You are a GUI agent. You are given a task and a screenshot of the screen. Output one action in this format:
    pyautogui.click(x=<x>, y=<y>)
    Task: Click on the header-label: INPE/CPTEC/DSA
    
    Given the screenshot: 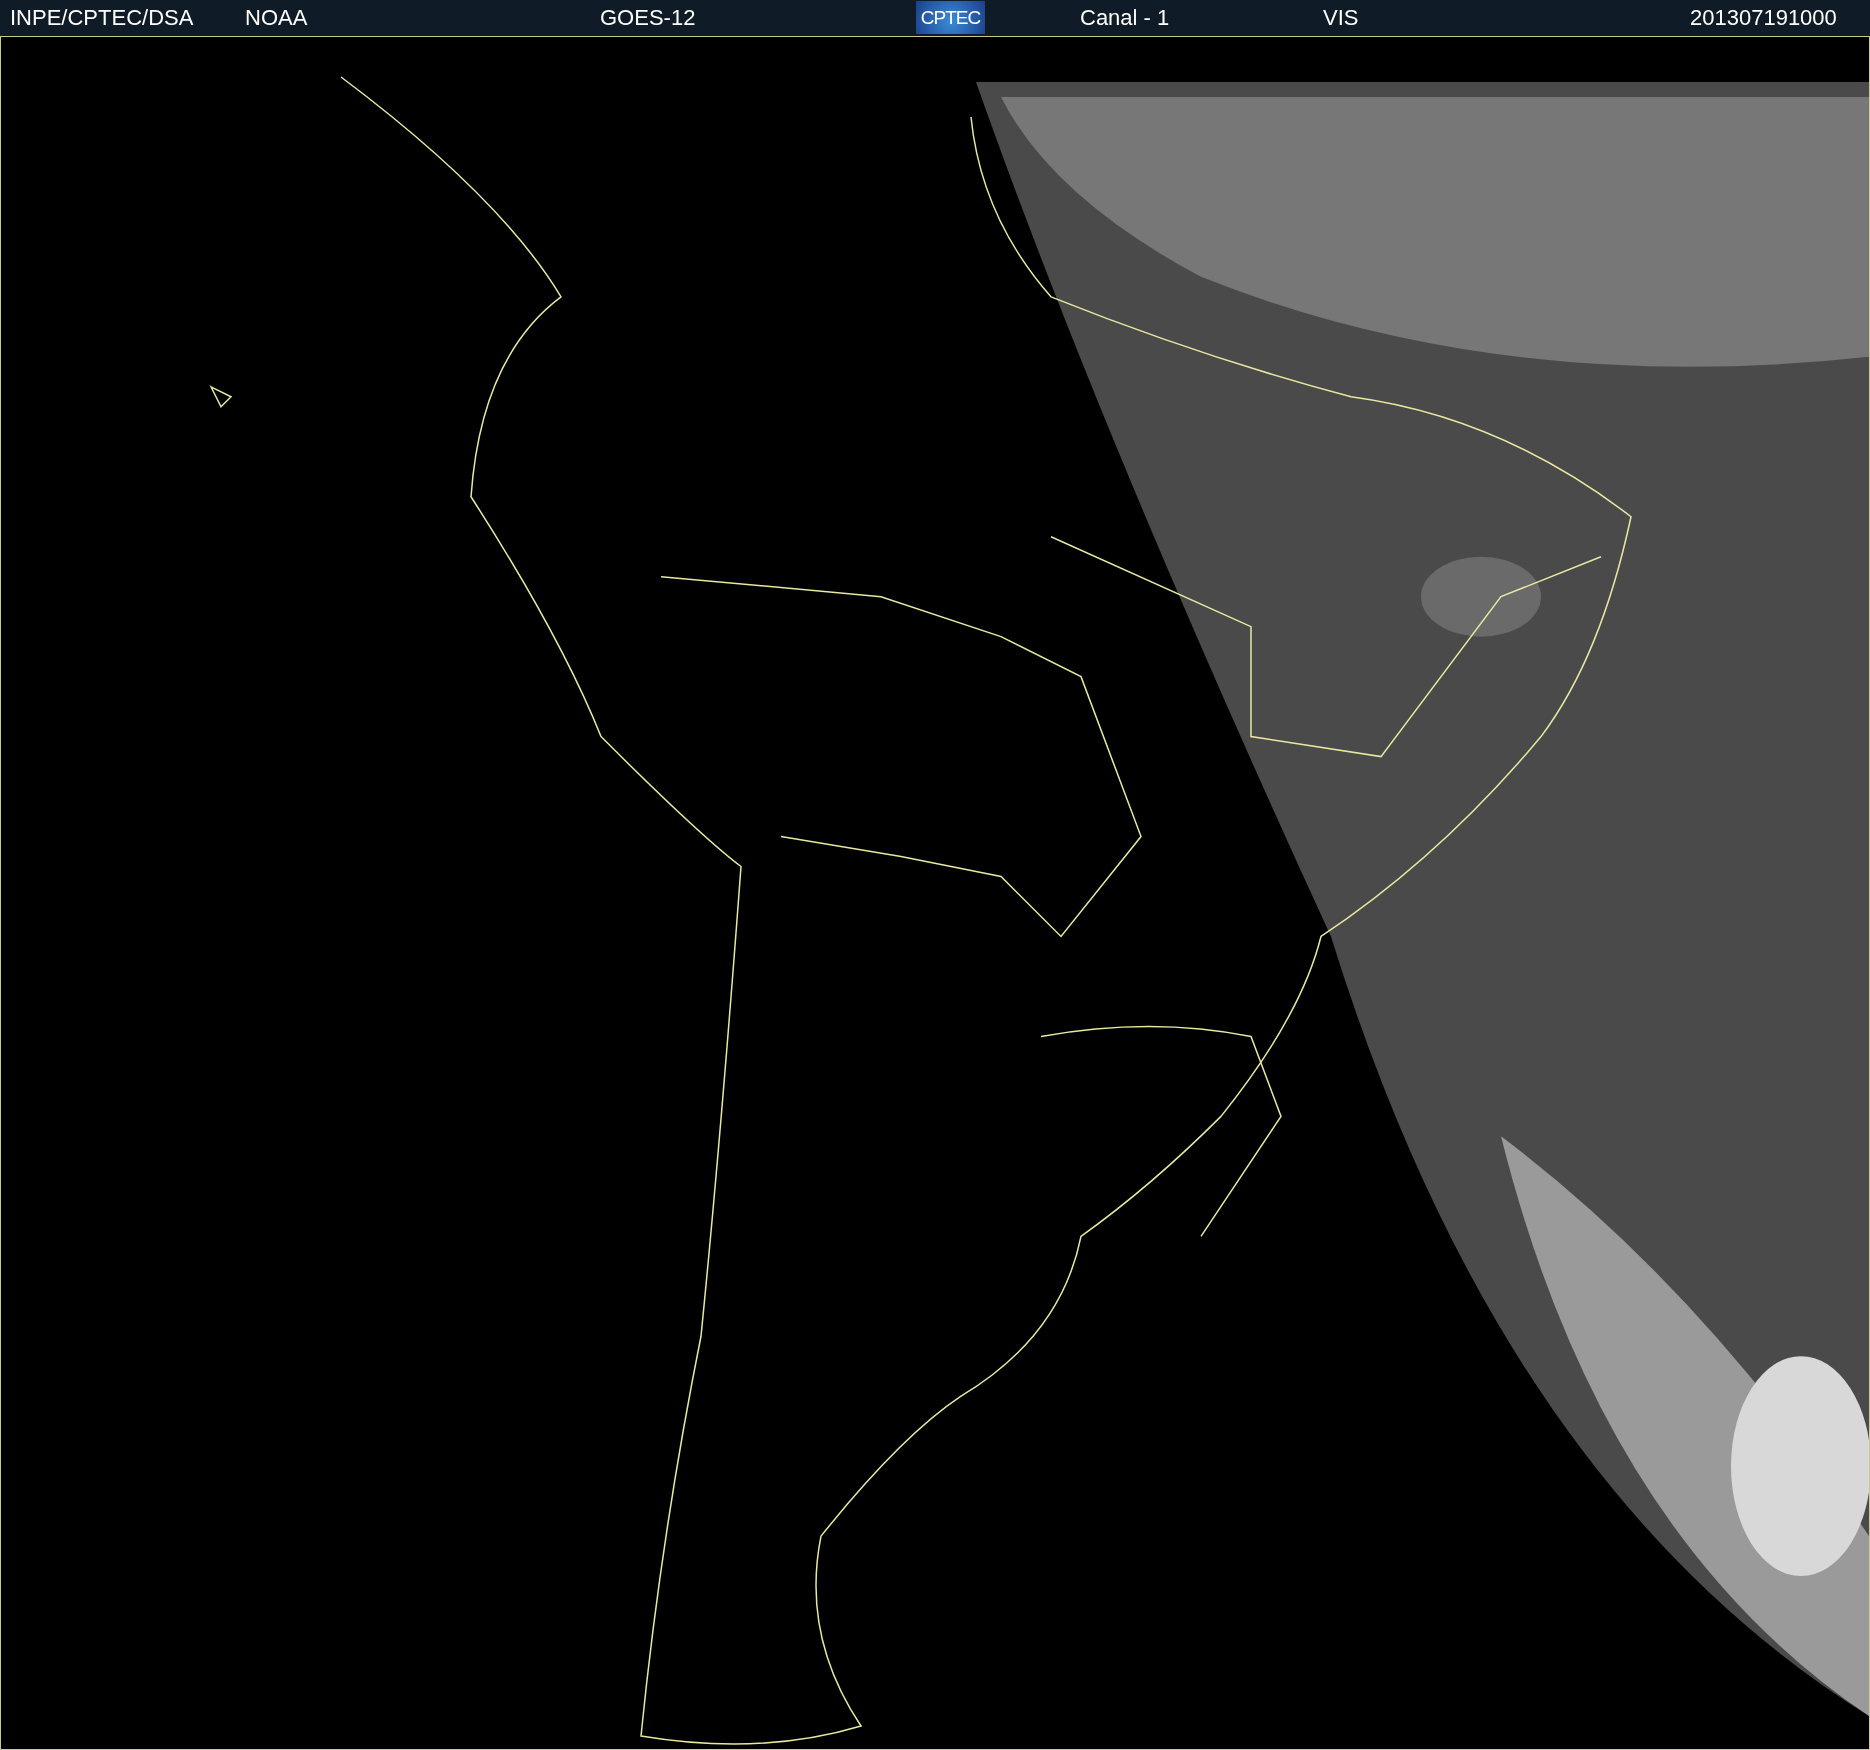 What is the action you would take?
    pyautogui.click(x=102, y=18)
    